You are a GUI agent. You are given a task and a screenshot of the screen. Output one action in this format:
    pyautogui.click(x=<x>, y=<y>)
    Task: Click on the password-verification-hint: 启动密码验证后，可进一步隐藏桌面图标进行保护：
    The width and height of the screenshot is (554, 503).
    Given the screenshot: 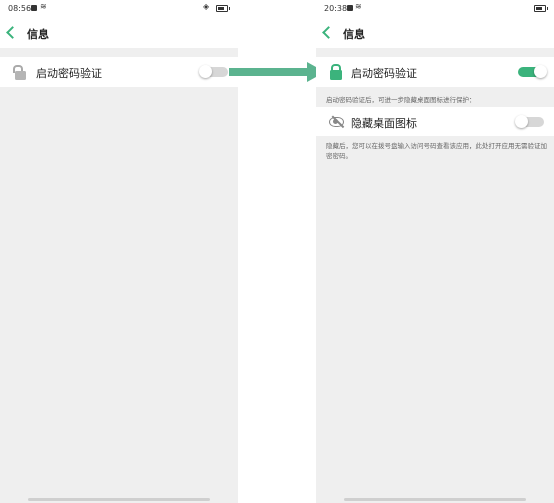 What is the action you would take?
    pyautogui.click(x=401, y=100)
    